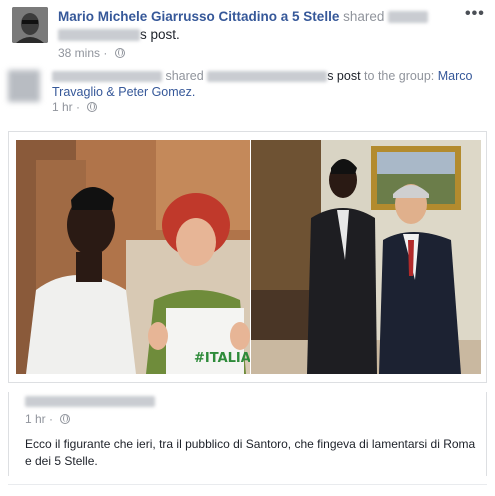  What do you see at coordinates (399, 76) in the screenshot?
I see `to-group-text: to the group:` at bounding box center [399, 76].